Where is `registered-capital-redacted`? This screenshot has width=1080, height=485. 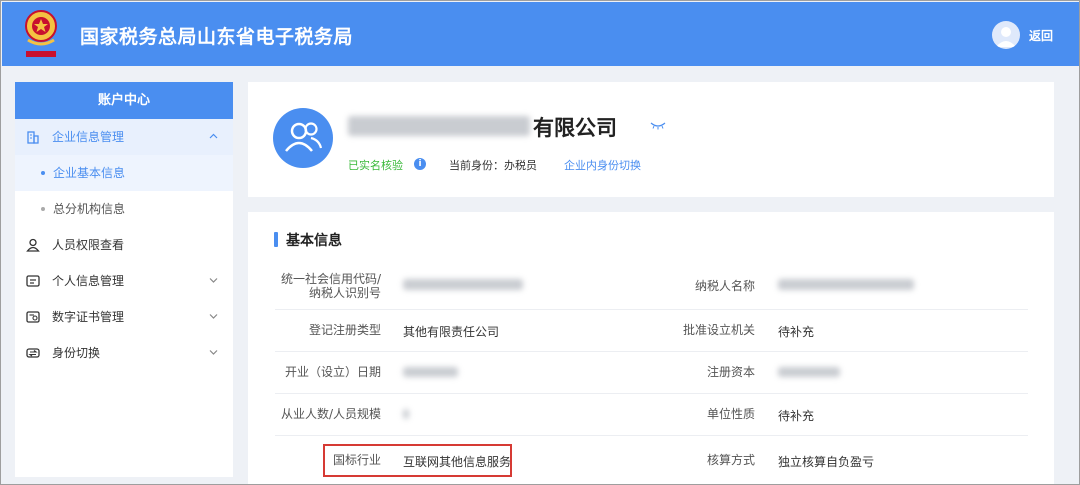 registered-capital-redacted is located at coordinates (809, 372).